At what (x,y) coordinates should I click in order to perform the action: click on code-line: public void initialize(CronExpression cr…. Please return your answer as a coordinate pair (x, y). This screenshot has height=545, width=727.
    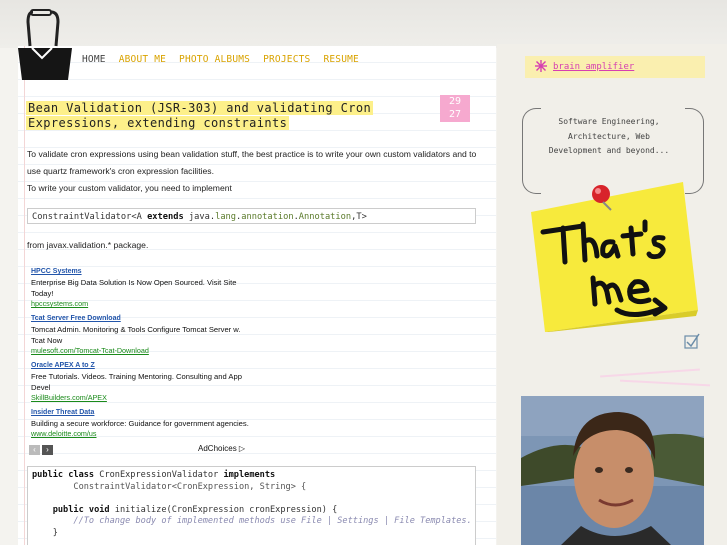
    Looking at the image, I should click on (251, 511).